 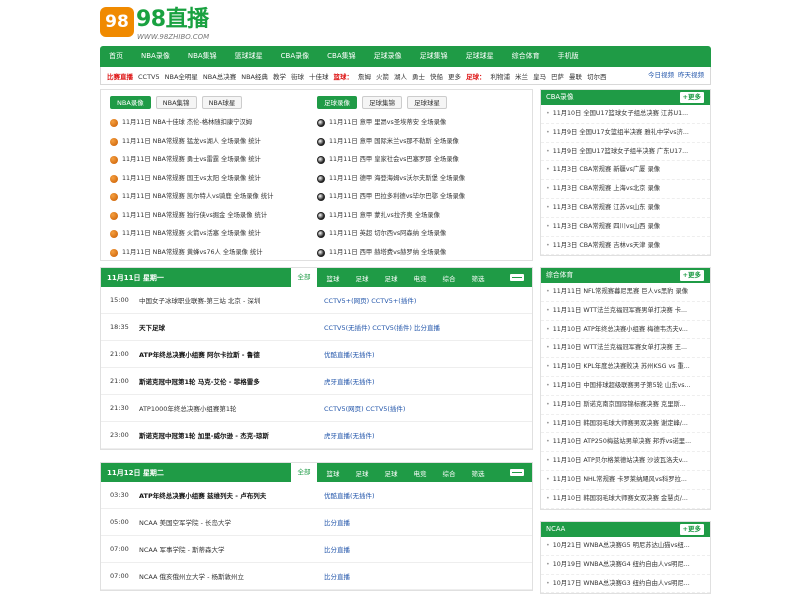 I want to click on nav-item-7: 足球集锦, so click(x=434, y=56).